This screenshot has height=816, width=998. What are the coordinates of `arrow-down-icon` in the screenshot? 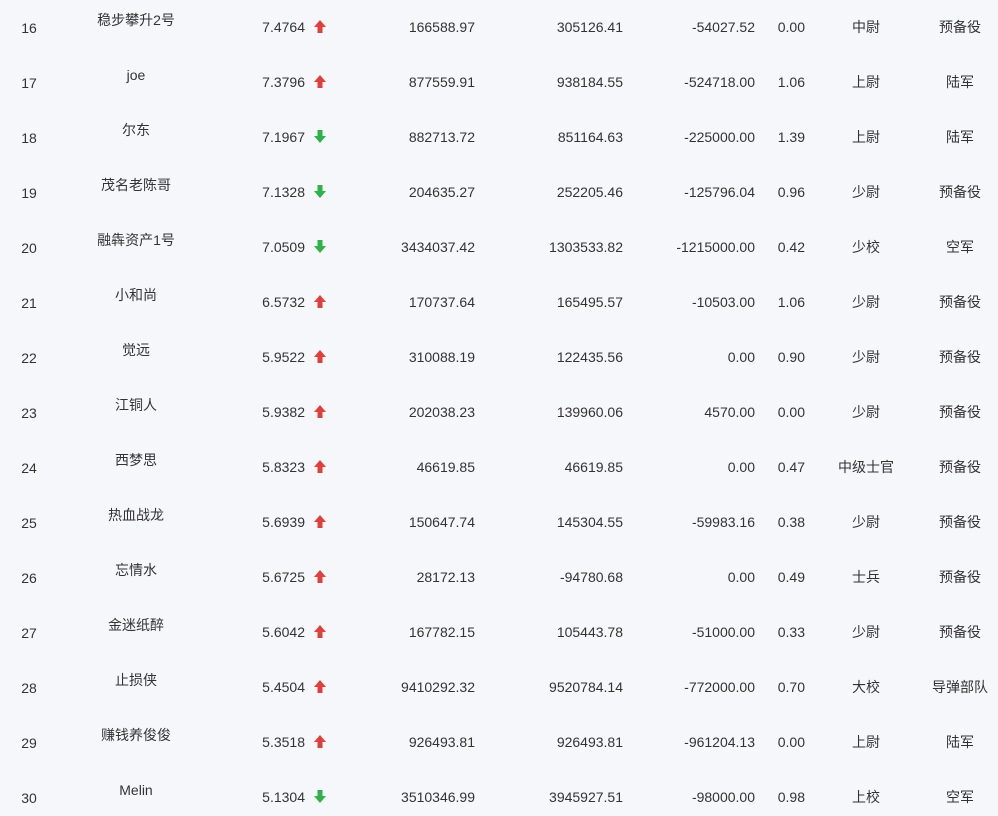 It's located at (321, 247).